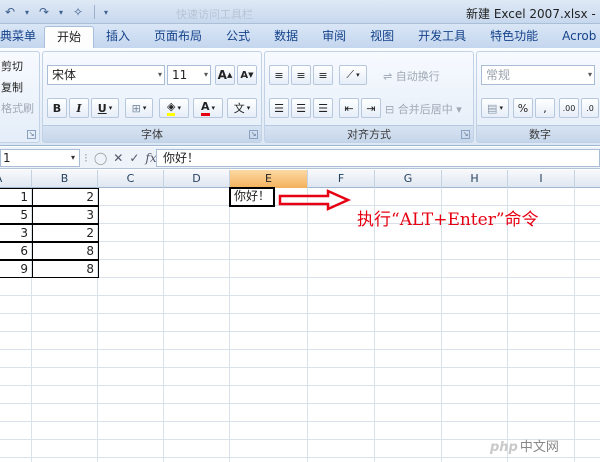 The width and height of the screenshot is (600, 462). What do you see at coordinates (286, 37) in the screenshot?
I see `tab-data: 数据` at bounding box center [286, 37].